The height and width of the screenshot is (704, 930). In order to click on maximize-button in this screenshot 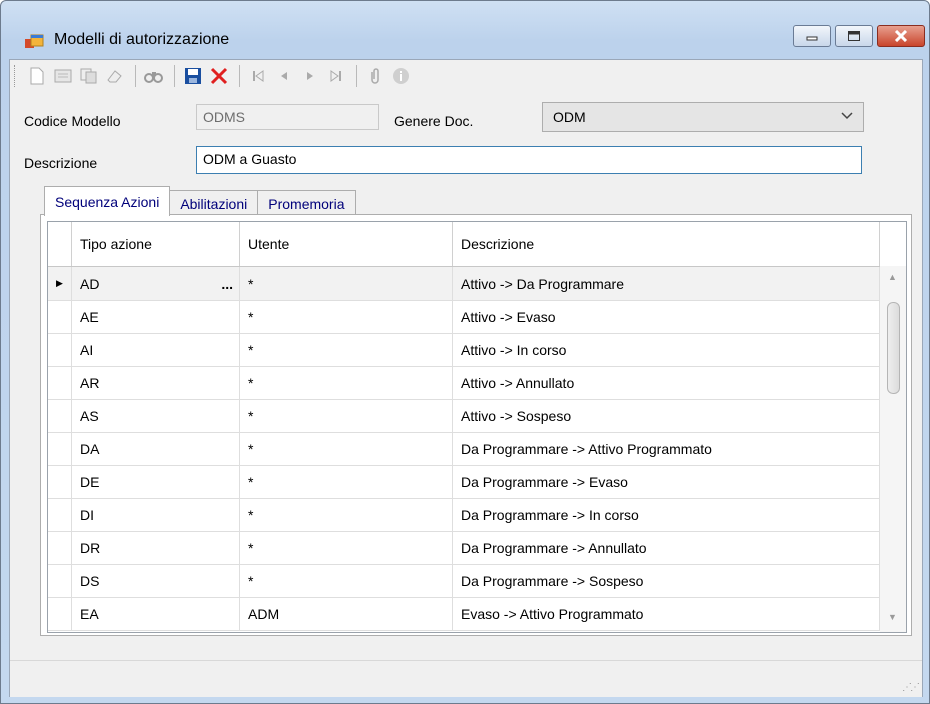, I will do `click(854, 36)`.